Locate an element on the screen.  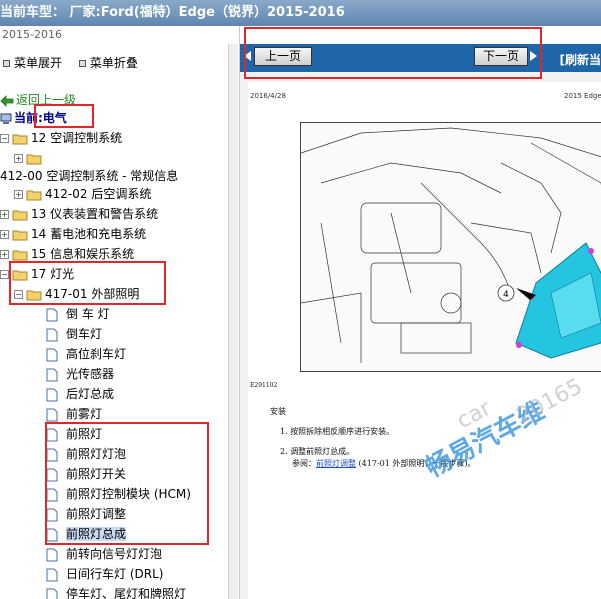
tree-item-14: +14 蓄电池和充电系统 is located at coordinates (73, 234).